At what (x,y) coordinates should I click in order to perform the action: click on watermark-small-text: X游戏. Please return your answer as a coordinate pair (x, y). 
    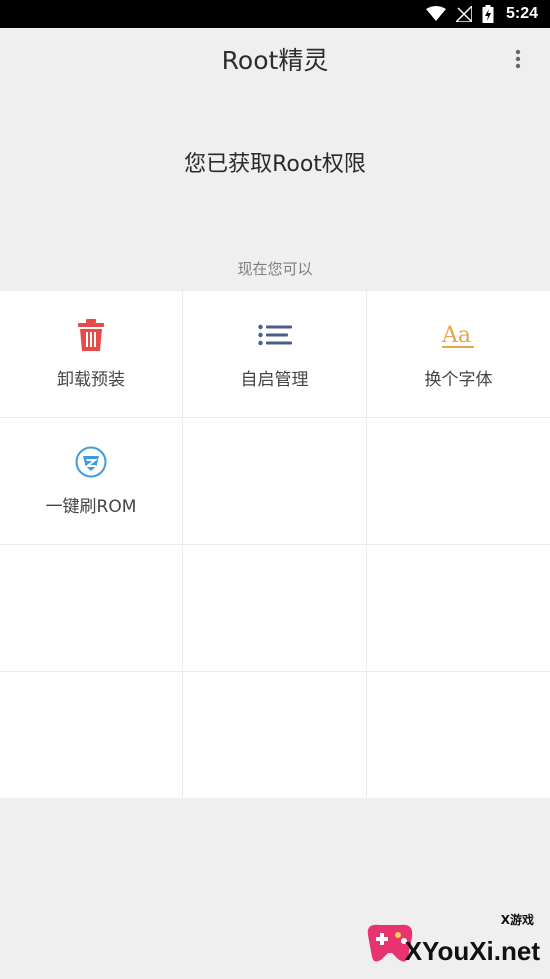
    Looking at the image, I should click on (517, 920).